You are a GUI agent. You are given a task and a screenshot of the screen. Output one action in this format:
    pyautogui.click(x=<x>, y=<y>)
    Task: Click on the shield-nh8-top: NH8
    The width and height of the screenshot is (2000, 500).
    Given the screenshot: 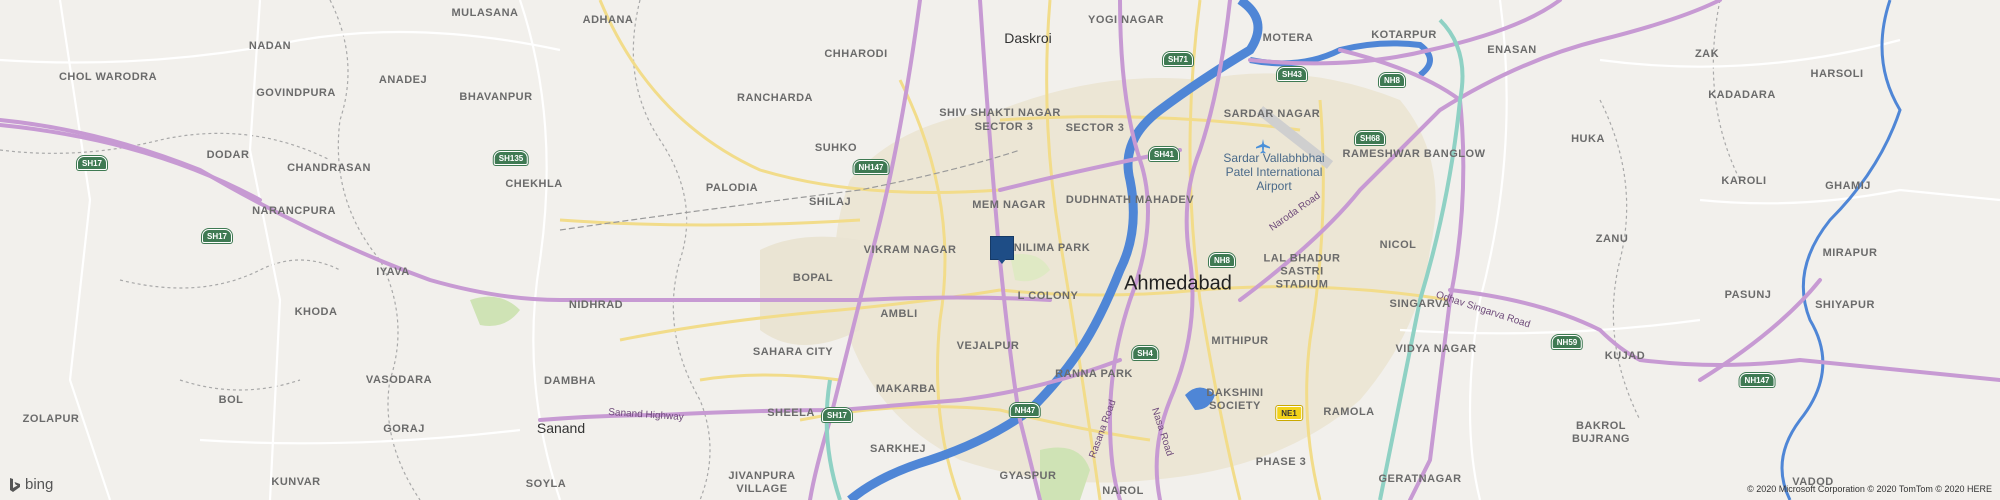 What is the action you would take?
    pyautogui.click(x=1392, y=80)
    